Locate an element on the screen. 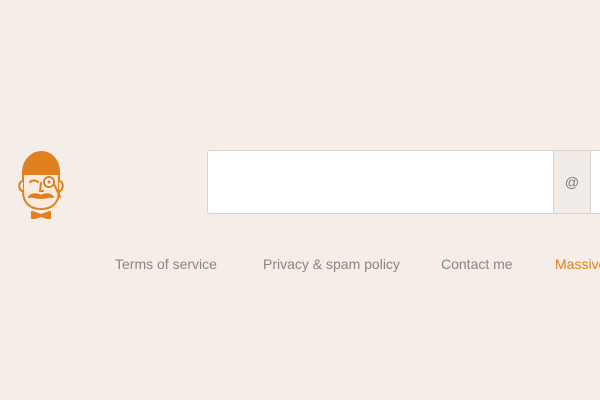 This screenshot has height=400, width=600. email-input-group: @ is located at coordinates (403, 182).